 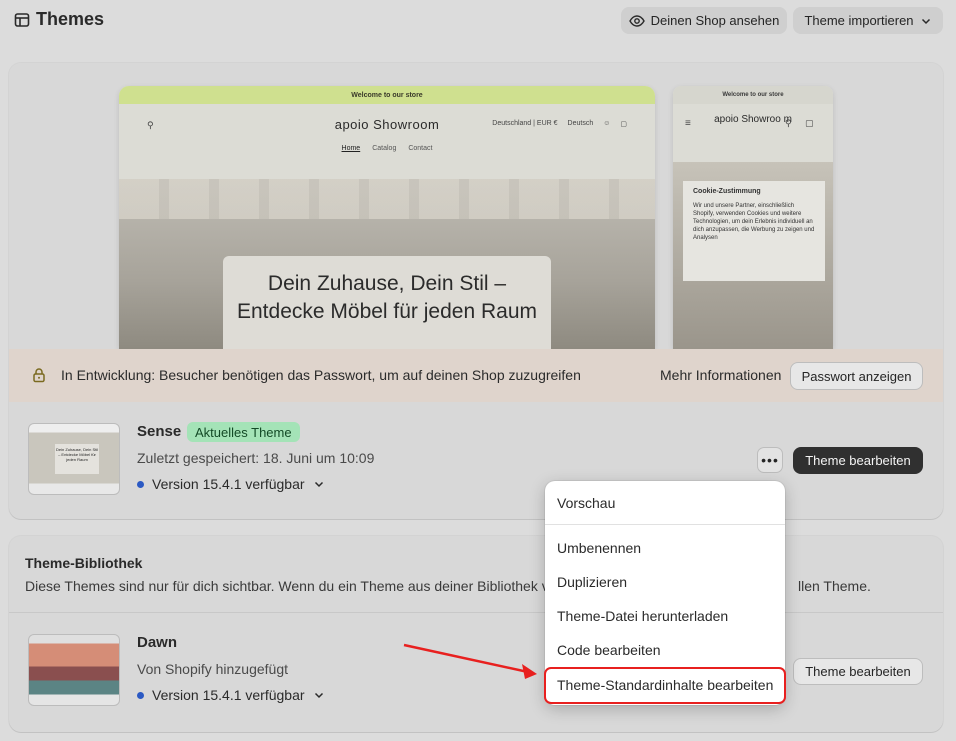 I want to click on announcement-bar: Welcome to our store, so click(x=387, y=95).